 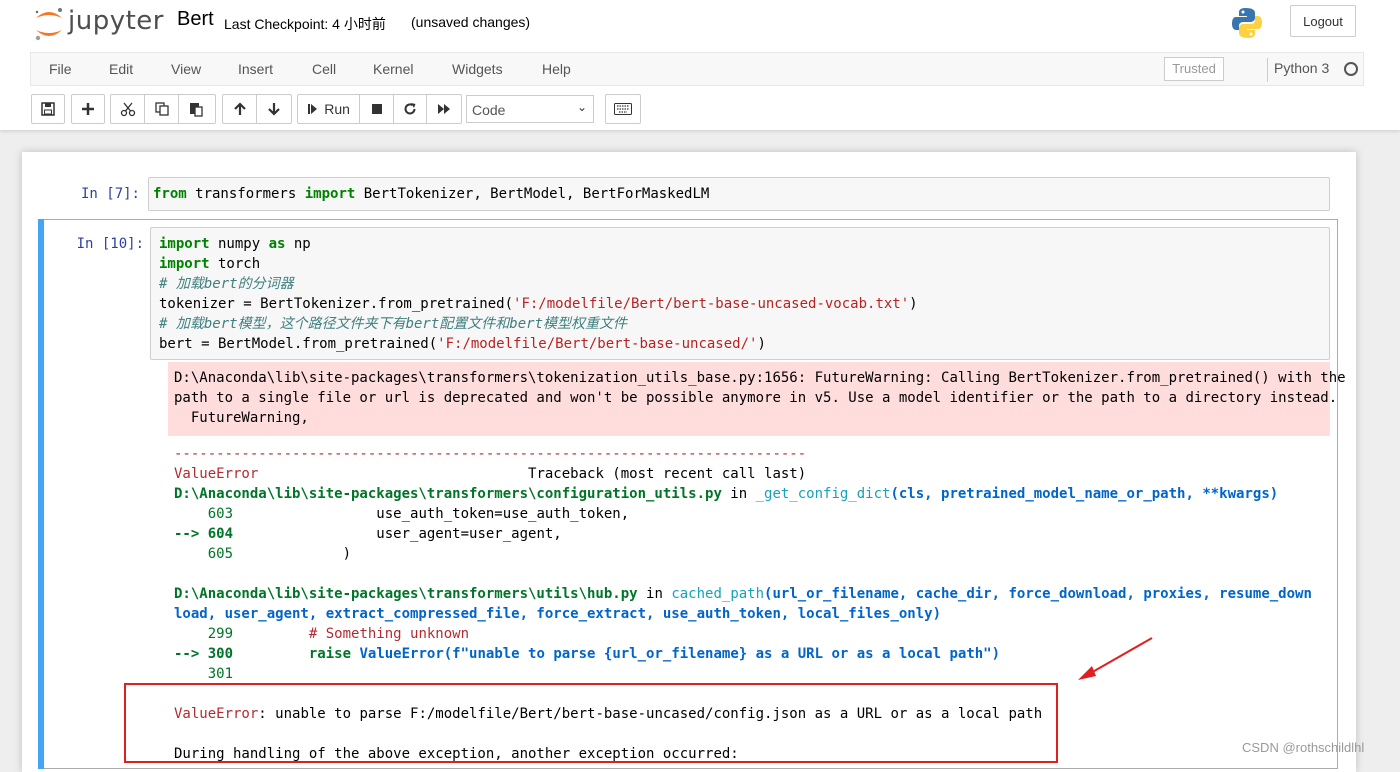 I want to click on selected-cell-bar, so click(x=41, y=494).